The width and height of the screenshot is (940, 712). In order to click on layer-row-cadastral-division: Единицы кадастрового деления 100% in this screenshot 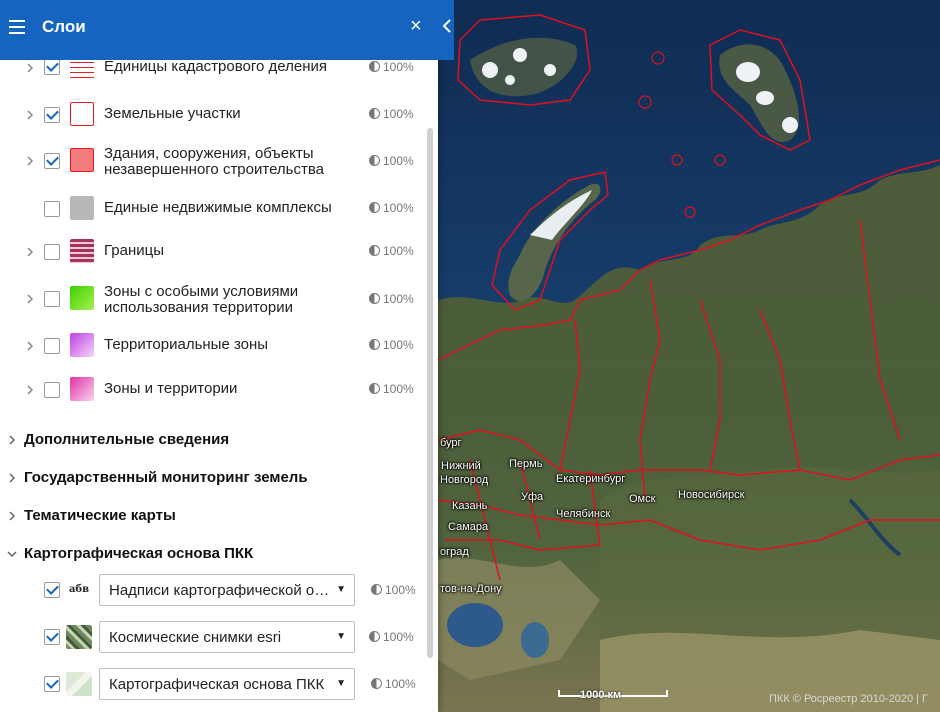, I will do `click(213, 71)`.